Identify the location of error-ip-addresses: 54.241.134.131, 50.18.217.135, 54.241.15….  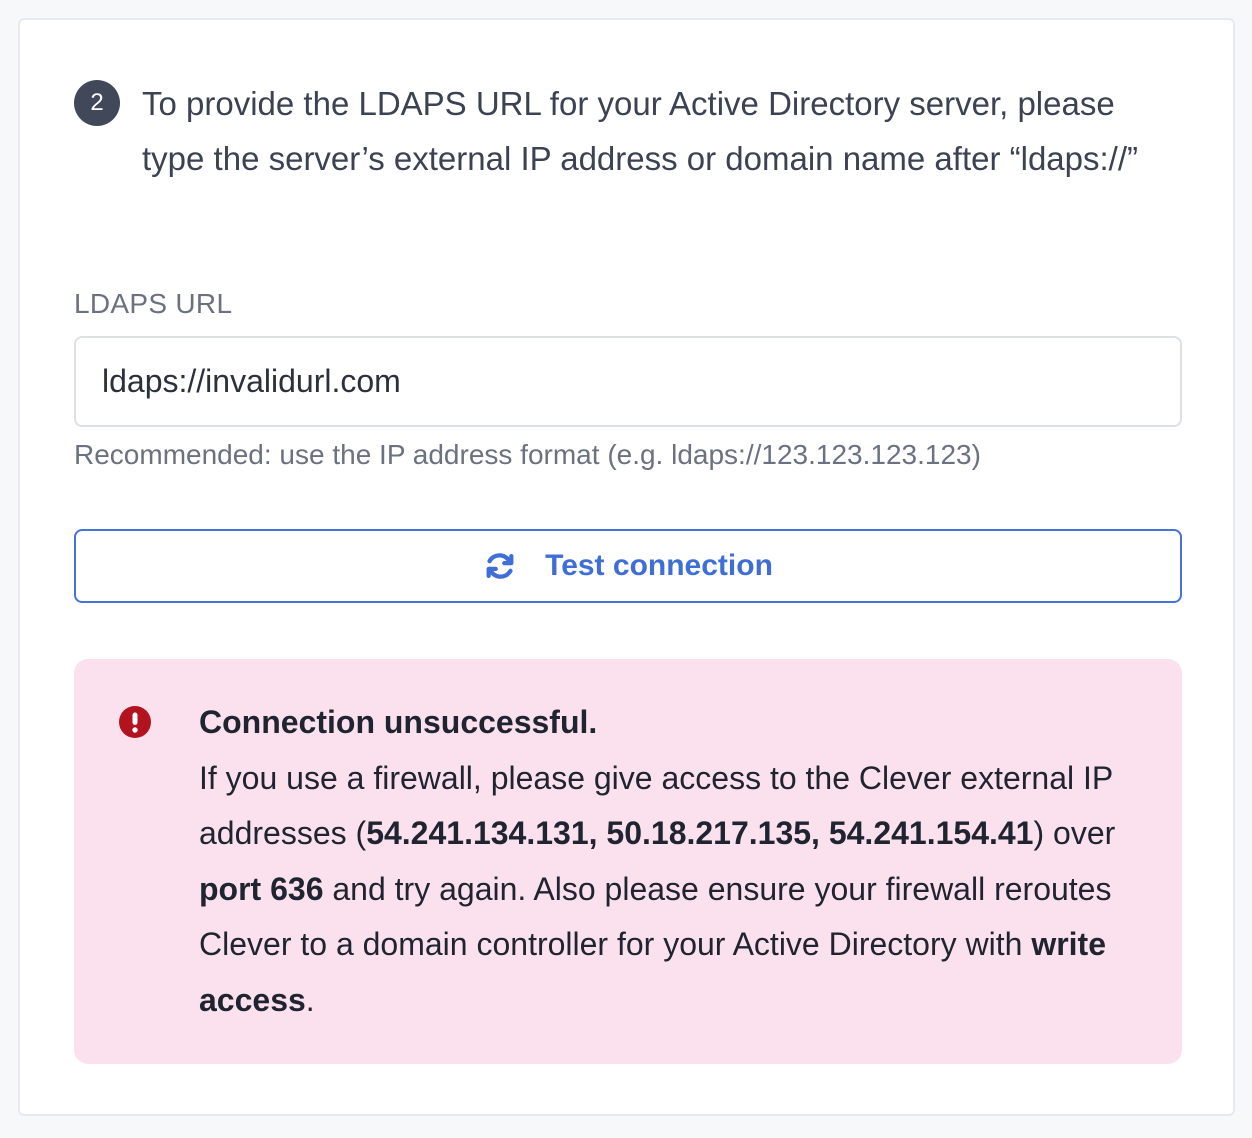
(700, 833).